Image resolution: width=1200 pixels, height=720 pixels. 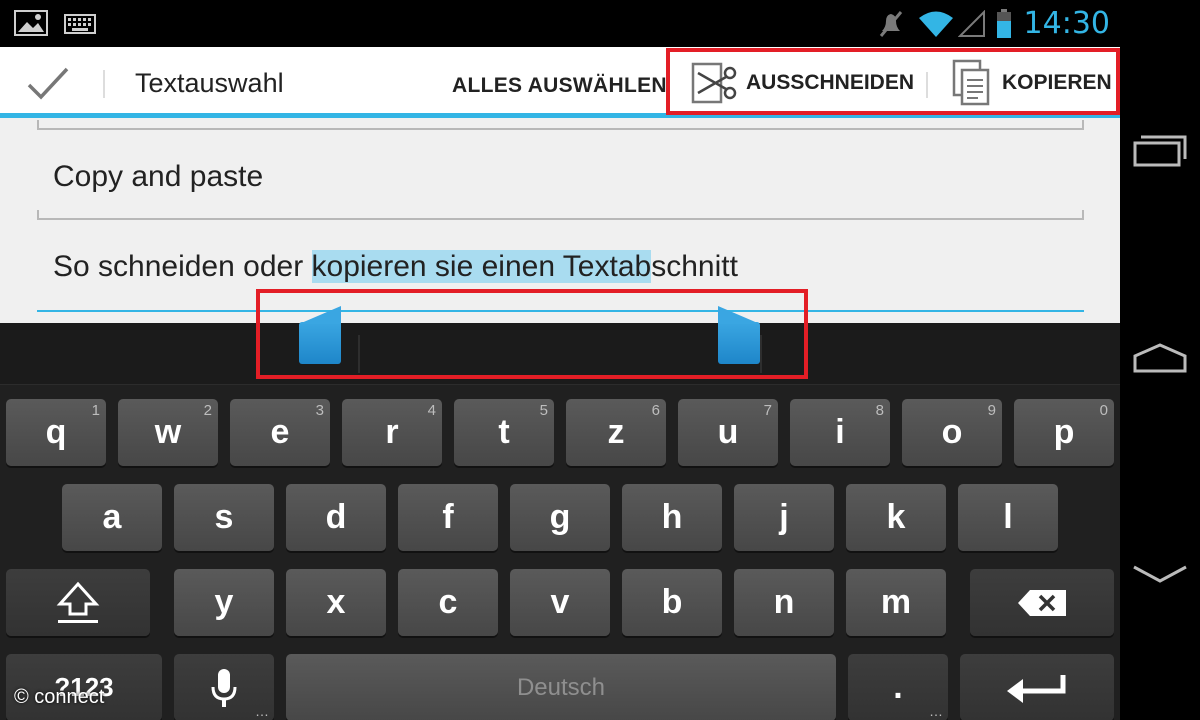 I want to click on battery-icon, so click(x=1003, y=23).